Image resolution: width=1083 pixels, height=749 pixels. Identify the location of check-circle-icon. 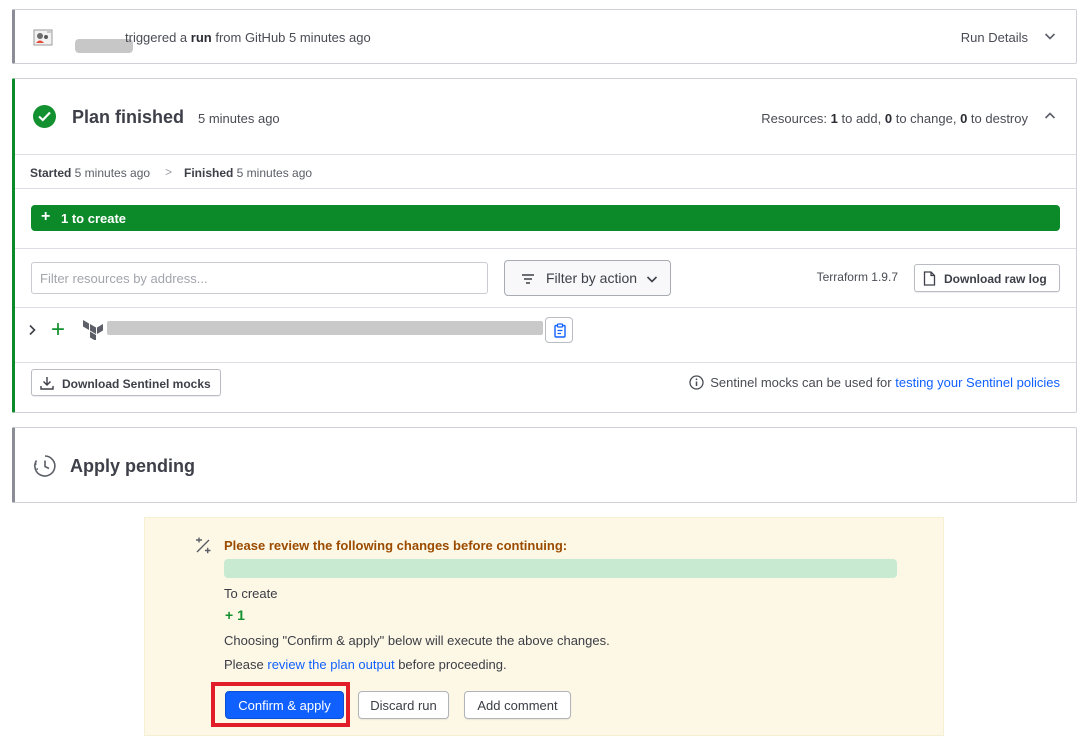
(44, 116).